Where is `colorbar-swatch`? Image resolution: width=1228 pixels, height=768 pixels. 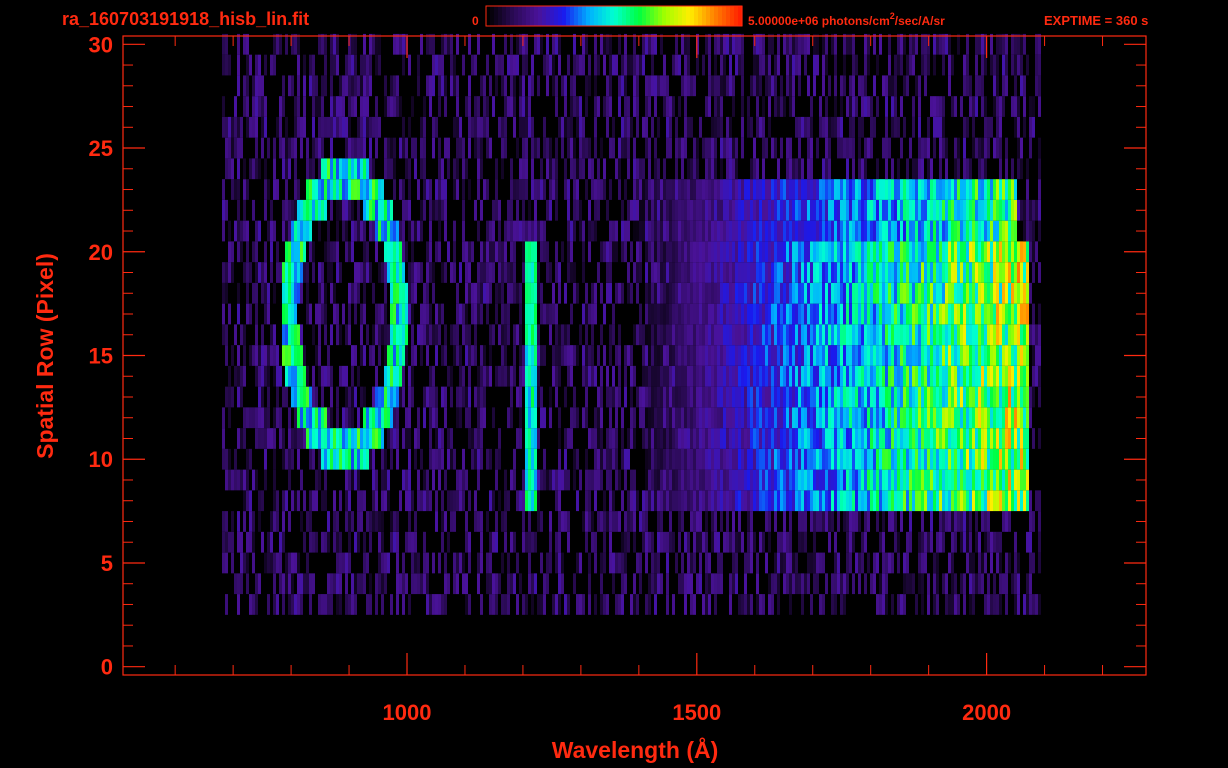
colorbar-swatch is located at coordinates (624, 16).